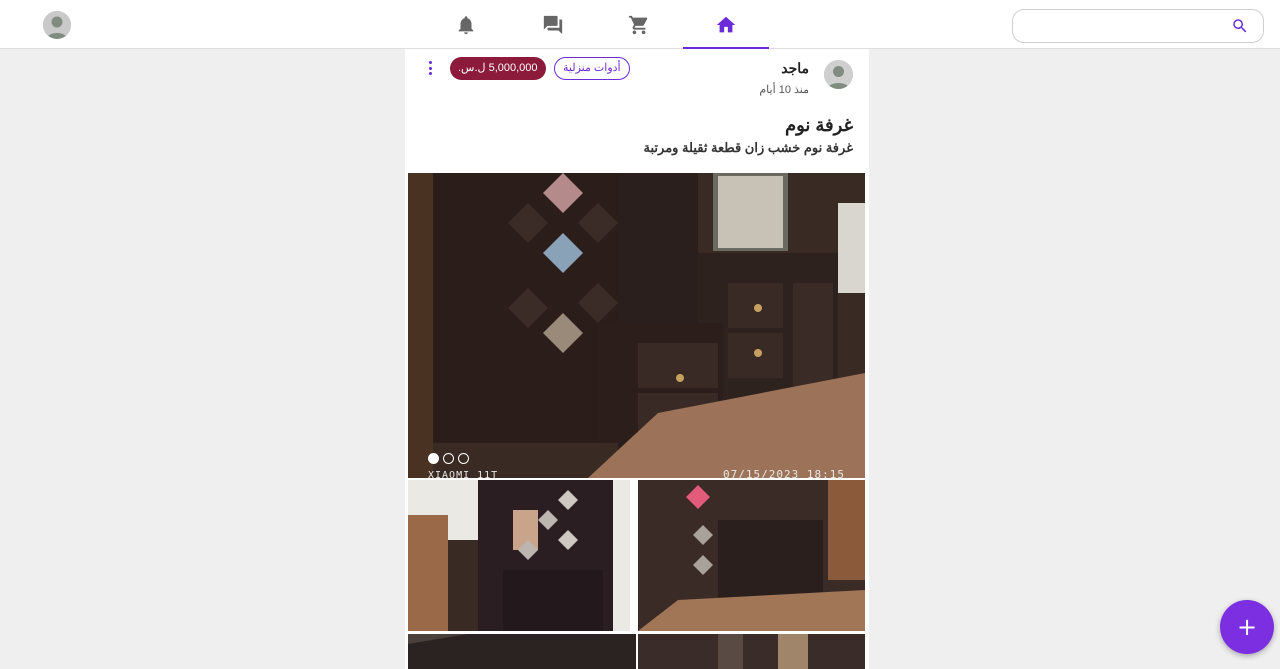 This screenshot has width=1280, height=669. I want to click on mirror-photo, so click(751, 651).